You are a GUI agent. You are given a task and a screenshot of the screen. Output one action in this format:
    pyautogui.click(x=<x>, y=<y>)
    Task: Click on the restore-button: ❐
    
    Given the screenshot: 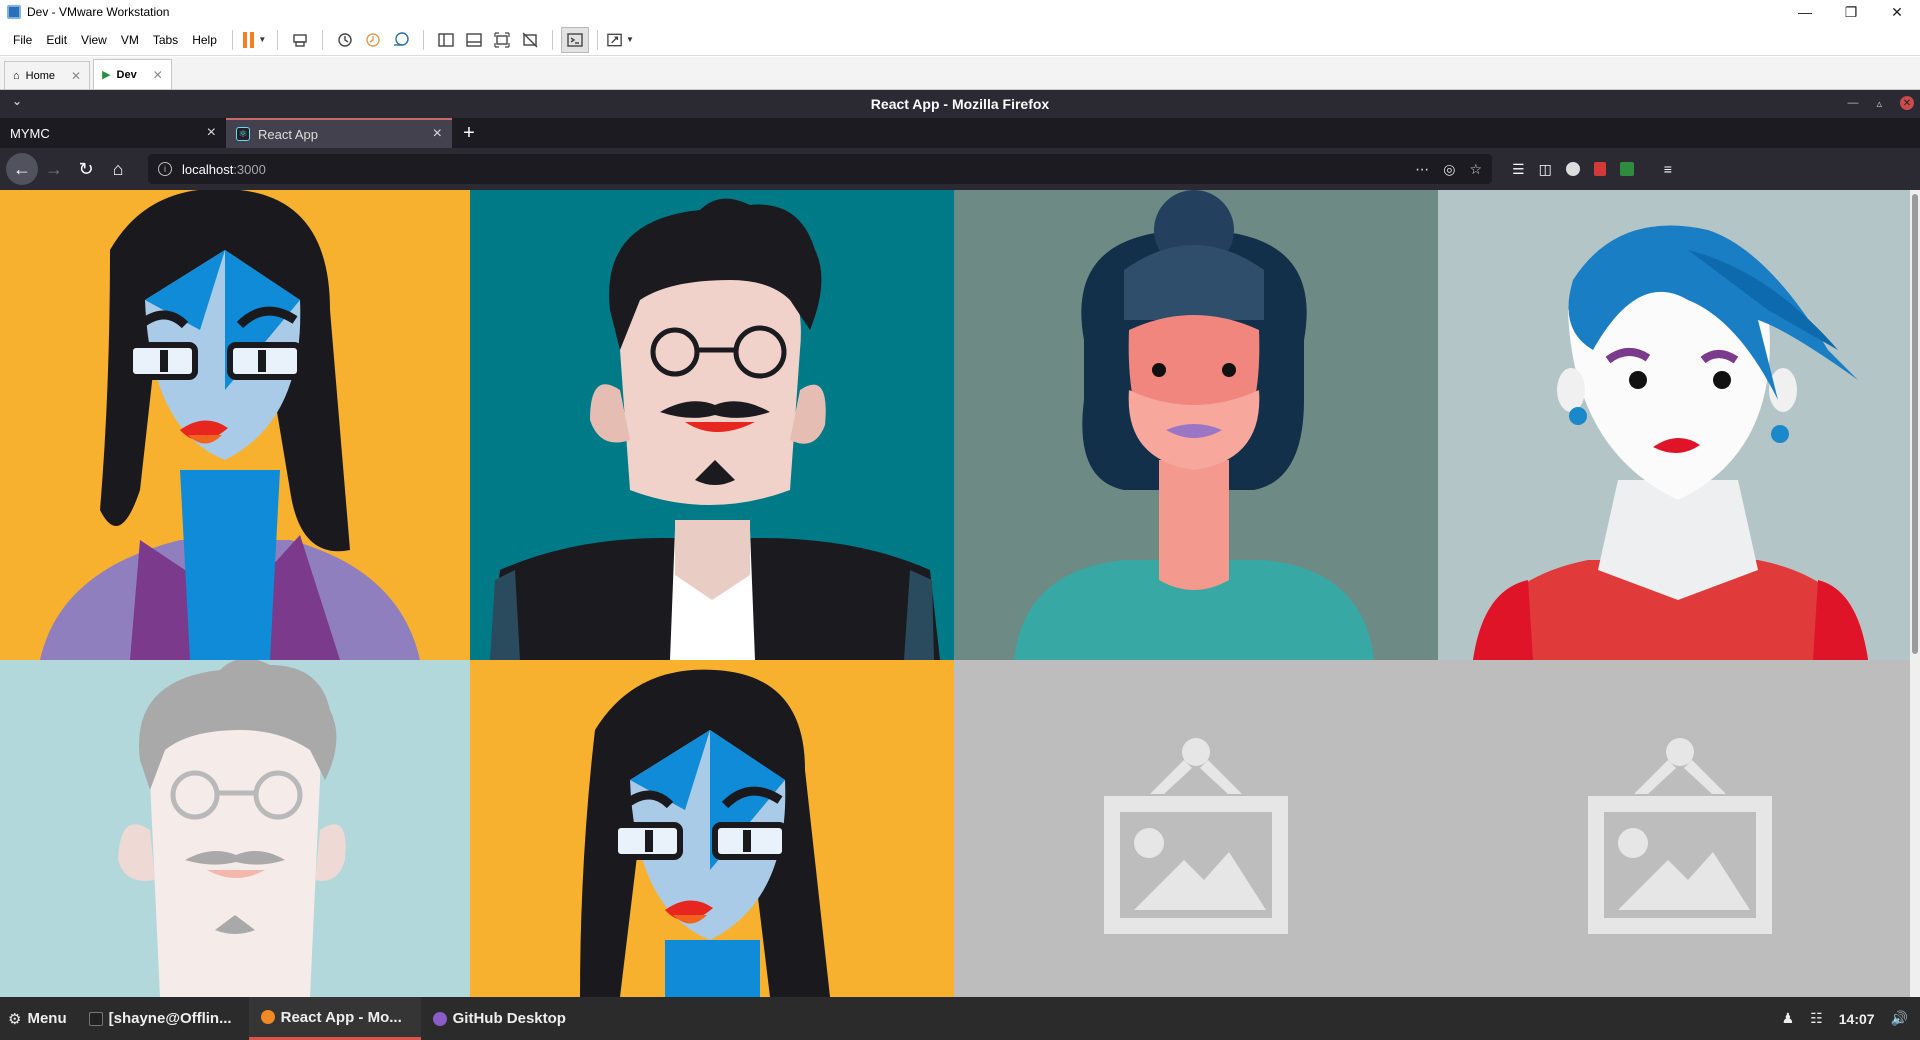 What is the action you would take?
    pyautogui.click(x=1851, y=12)
    